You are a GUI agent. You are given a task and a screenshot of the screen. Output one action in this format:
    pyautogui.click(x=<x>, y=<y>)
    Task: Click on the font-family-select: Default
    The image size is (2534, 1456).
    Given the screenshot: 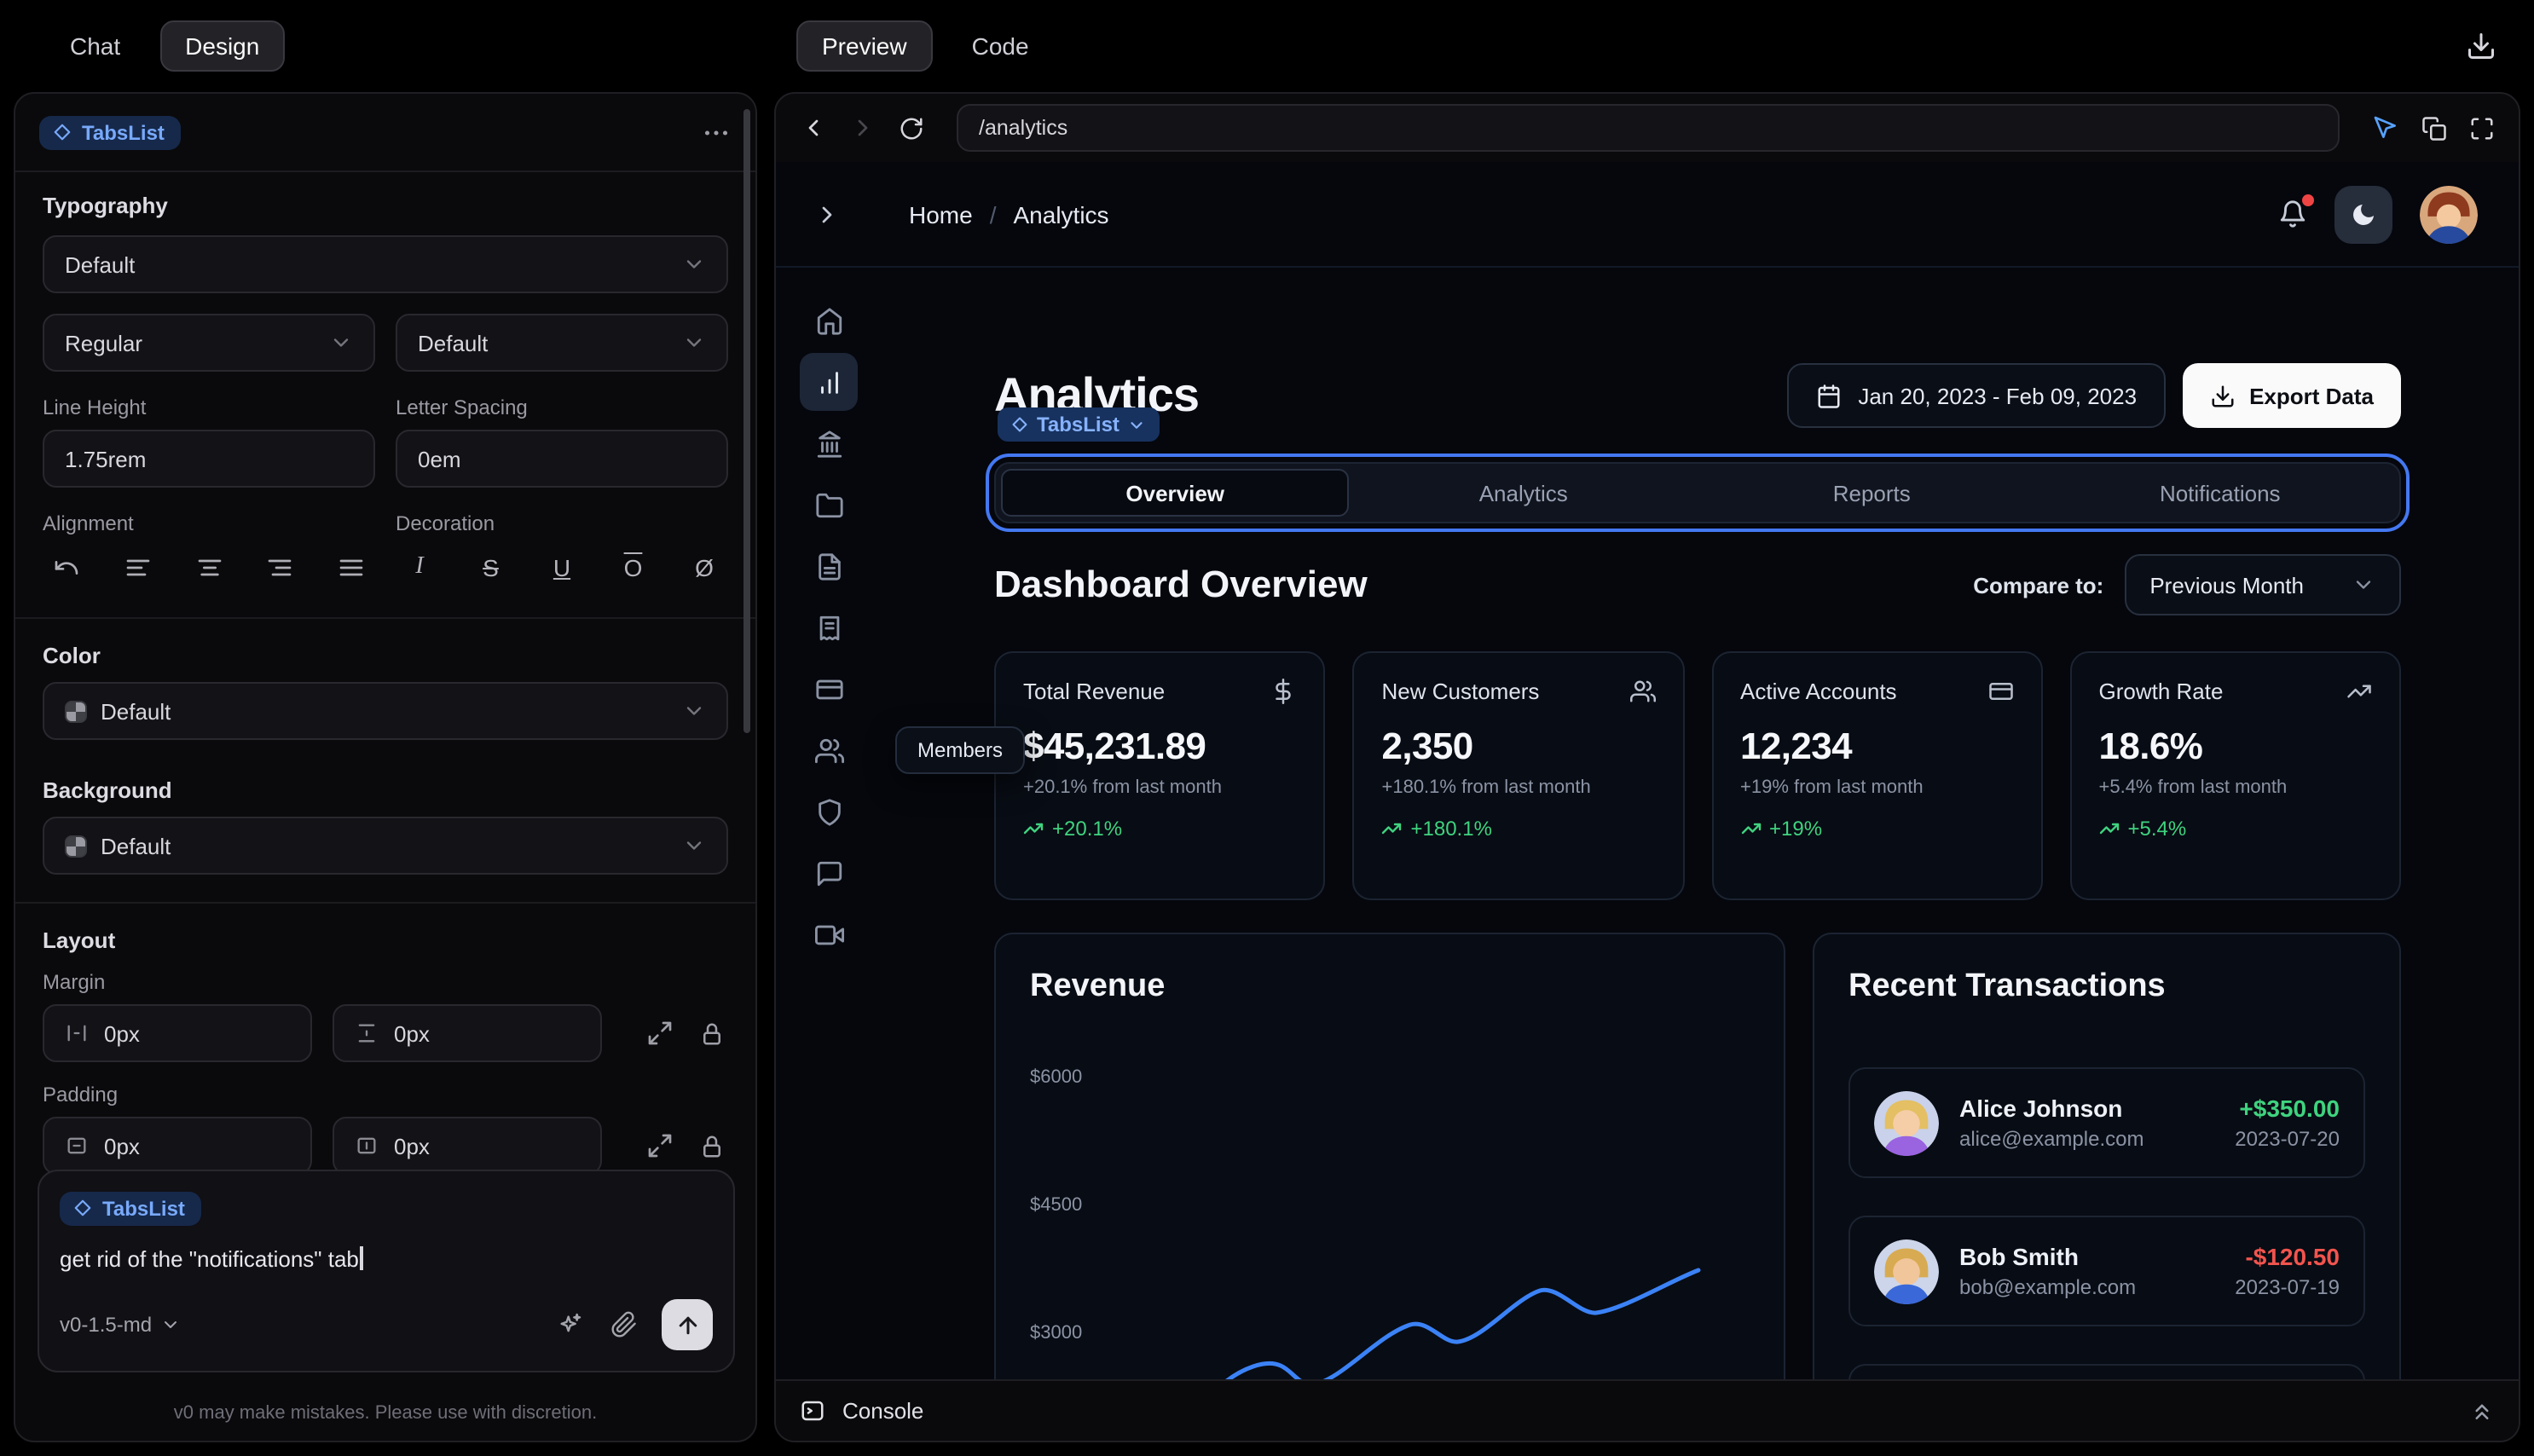 What is the action you would take?
    pyautogui.click(x=385, y=264)
    